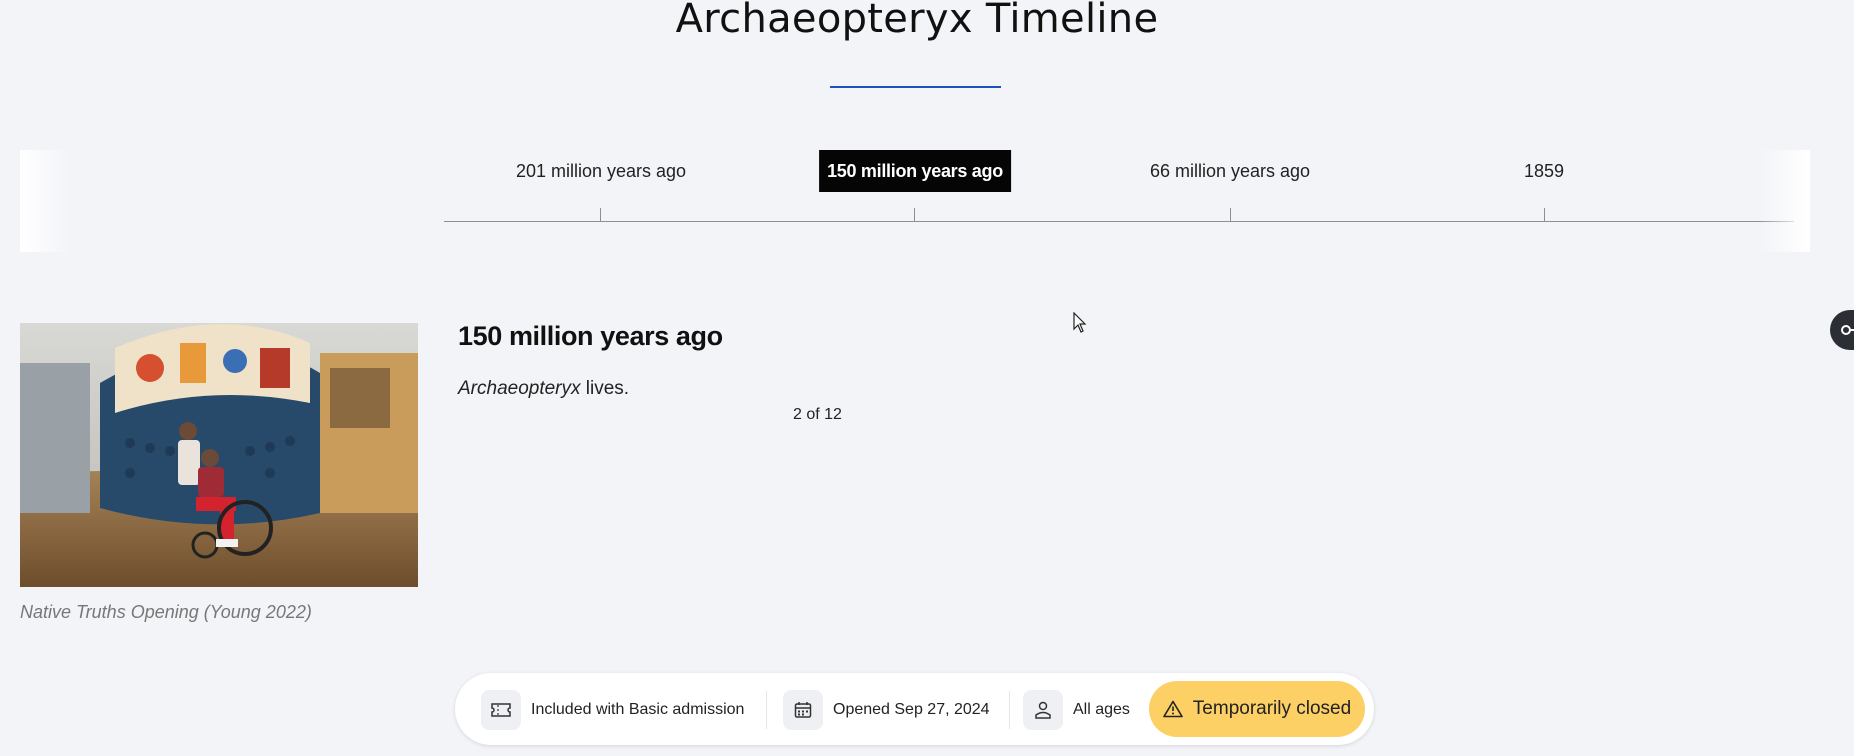 Image resolution: width=1854 pixels, height=756 pixels. I want to click on opened-date-text: Opened Sep 27, 2024, so click(911, 709).